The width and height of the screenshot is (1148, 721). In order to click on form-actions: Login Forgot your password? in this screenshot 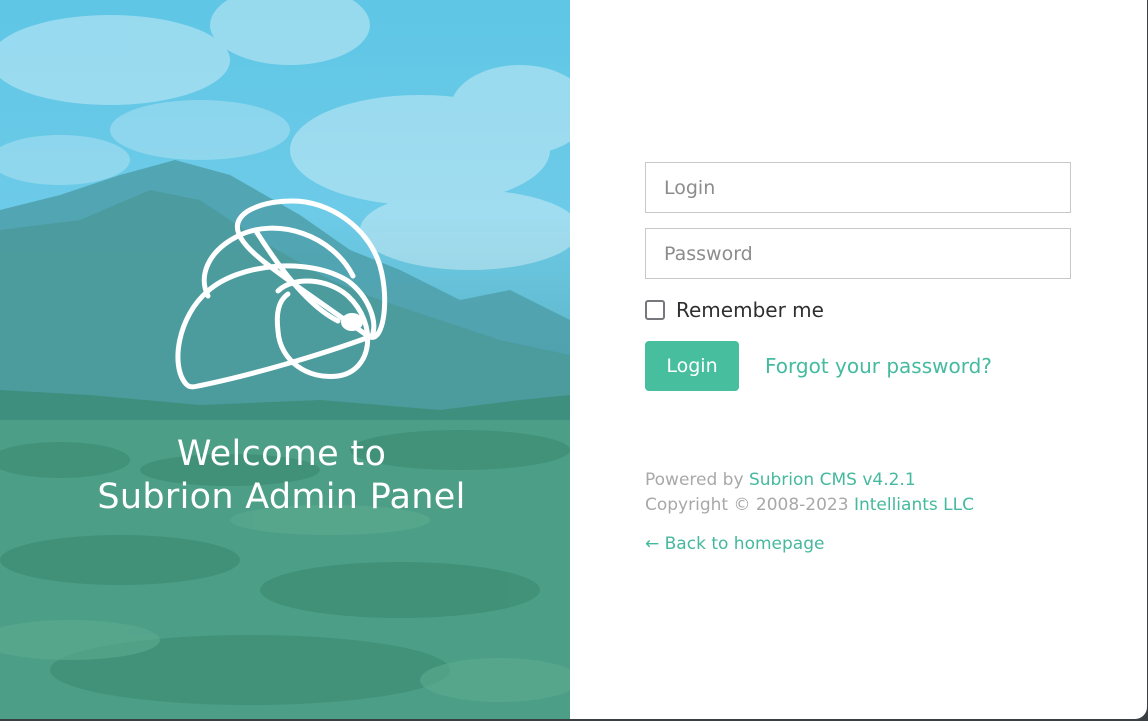, I will do `click(858, 366)`.